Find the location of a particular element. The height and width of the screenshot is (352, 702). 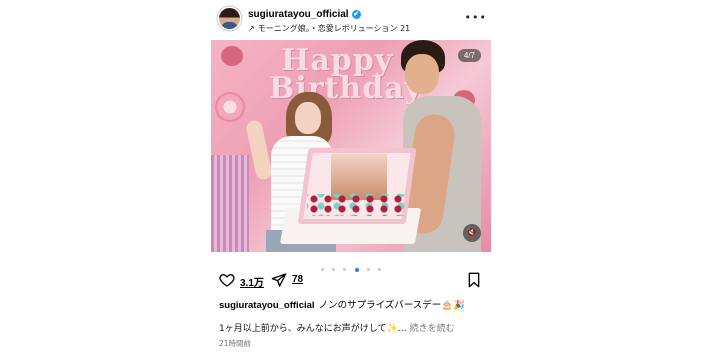

curtain-decoration is located at coordinates (230, 203).